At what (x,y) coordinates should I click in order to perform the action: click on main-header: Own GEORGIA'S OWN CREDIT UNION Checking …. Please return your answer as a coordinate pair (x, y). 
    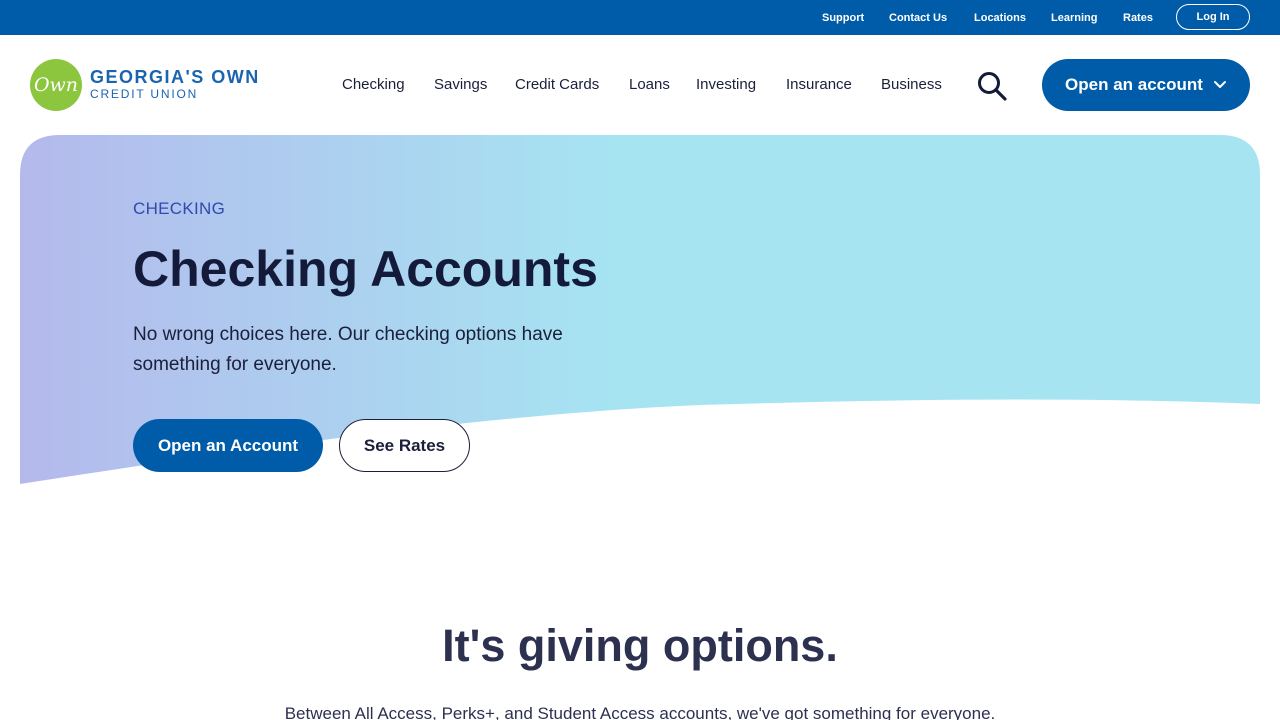
    Looking at the image, I should click on (640, 85).